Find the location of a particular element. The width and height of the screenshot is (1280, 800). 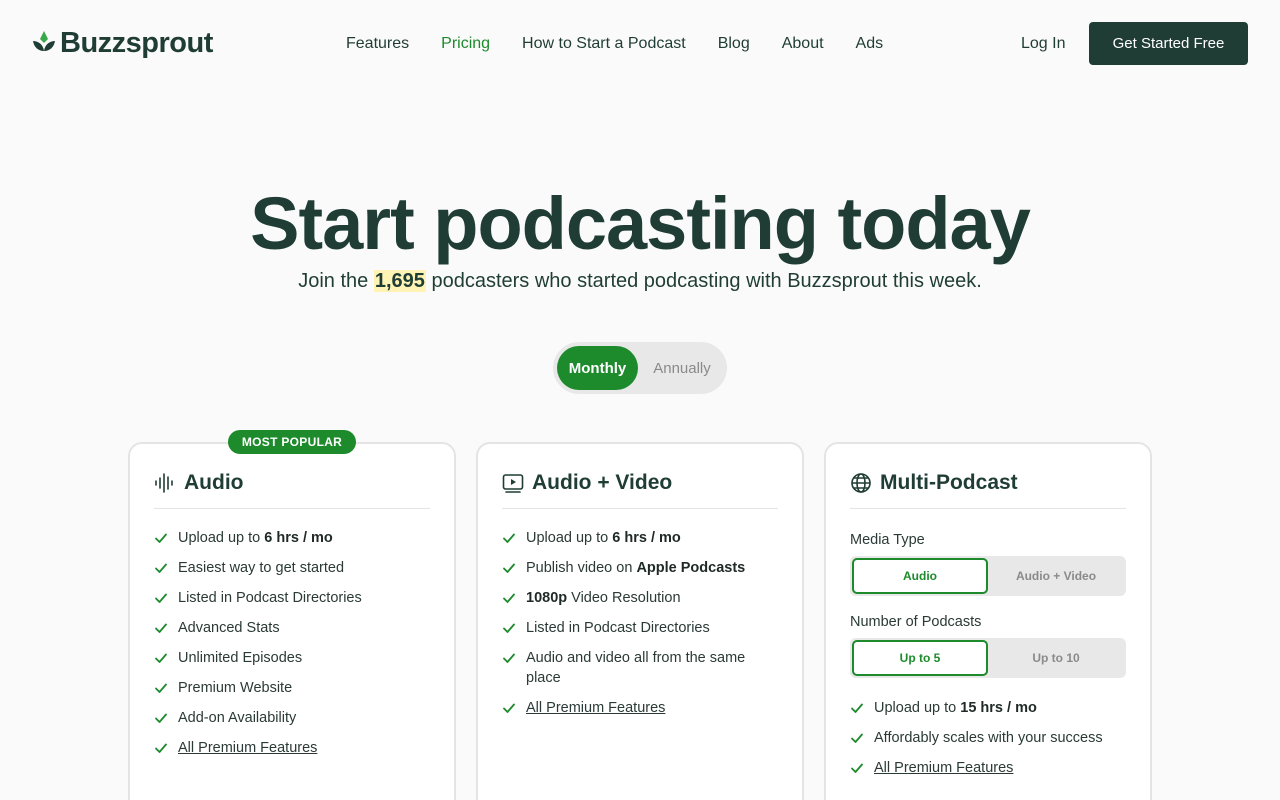

num-podcasts-label: Number of Podcasts is located at coordinates (916, 622).